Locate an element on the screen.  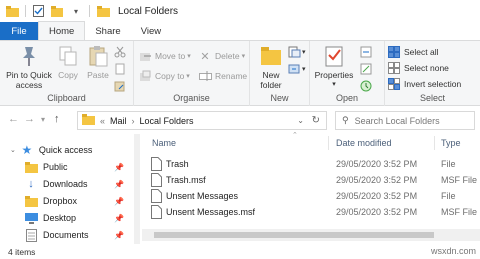
rename-button: Rename is located at coordinates (222, 76).